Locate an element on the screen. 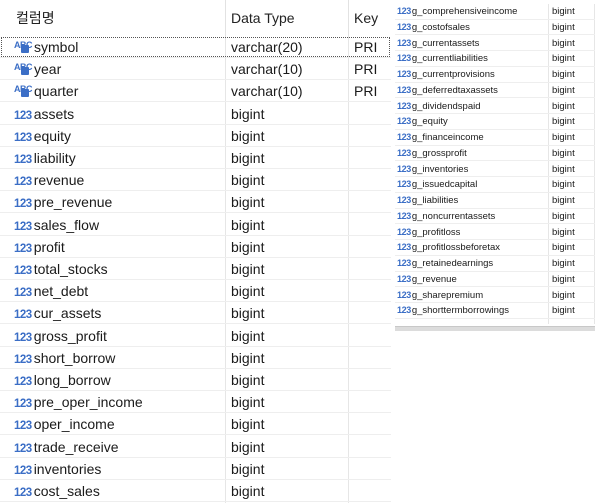  column-name-cell: 123g_financeincome is located at coordinates (440, 137).